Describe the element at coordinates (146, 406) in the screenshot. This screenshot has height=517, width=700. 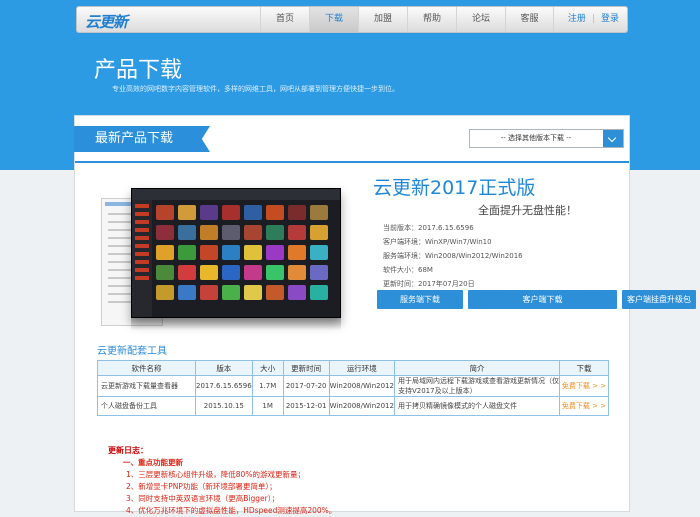
I see `tool-name: 个人磁盘备份工具` at that location.